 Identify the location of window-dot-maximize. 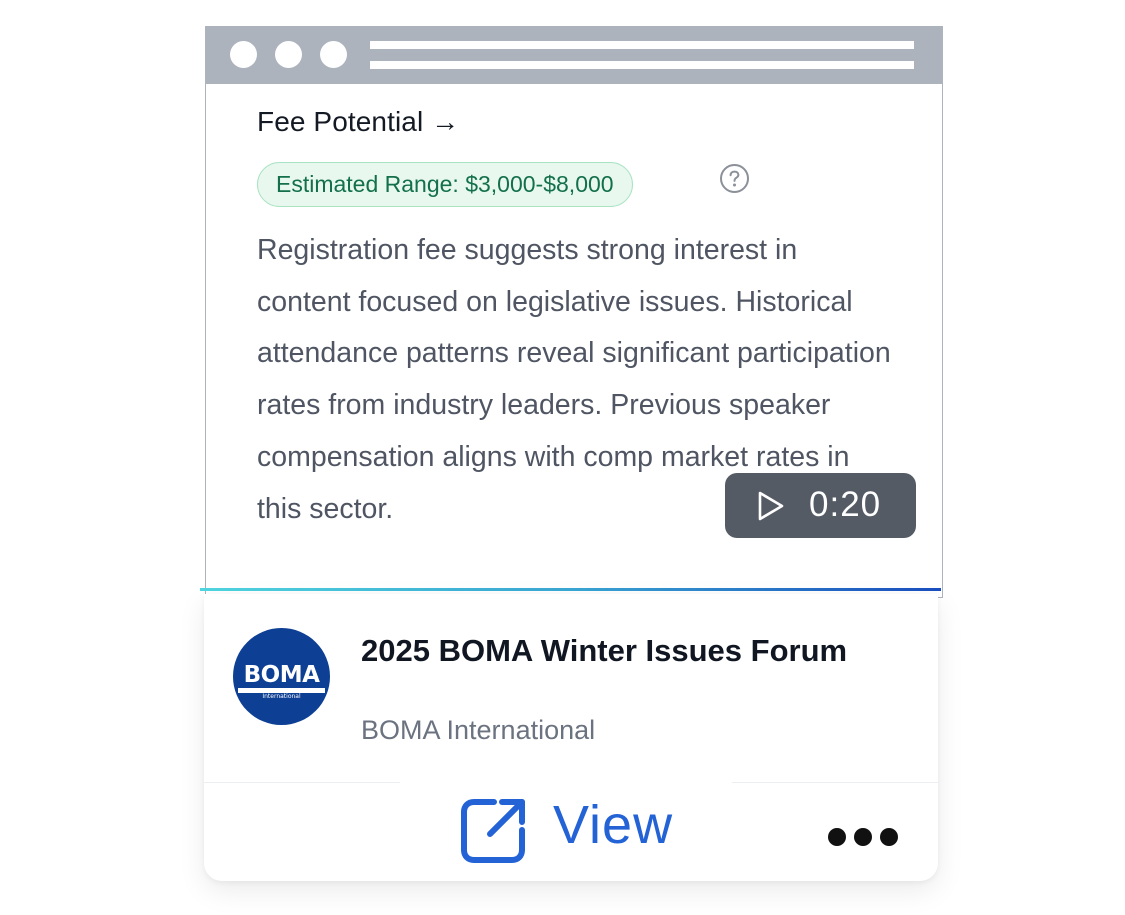
(333, 54).